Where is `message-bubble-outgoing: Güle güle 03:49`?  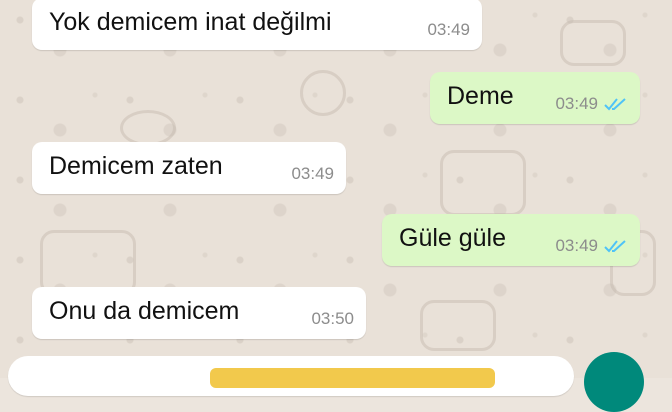 message-bubble-outgoing: Güle güle 03:49 is located at coordinates (511, 240).